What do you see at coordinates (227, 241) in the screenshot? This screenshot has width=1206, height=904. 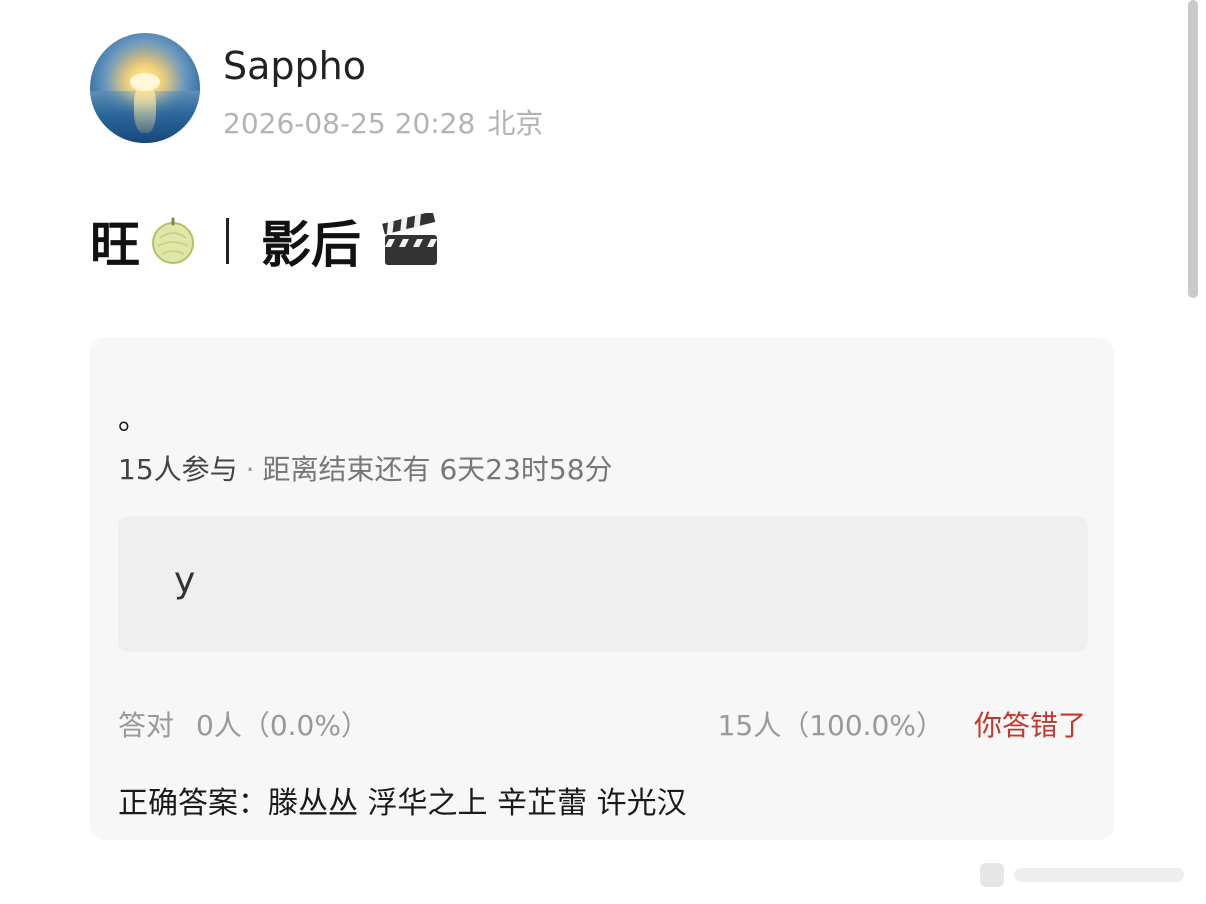 I see `title-separator` at bounding box center [227, 241].